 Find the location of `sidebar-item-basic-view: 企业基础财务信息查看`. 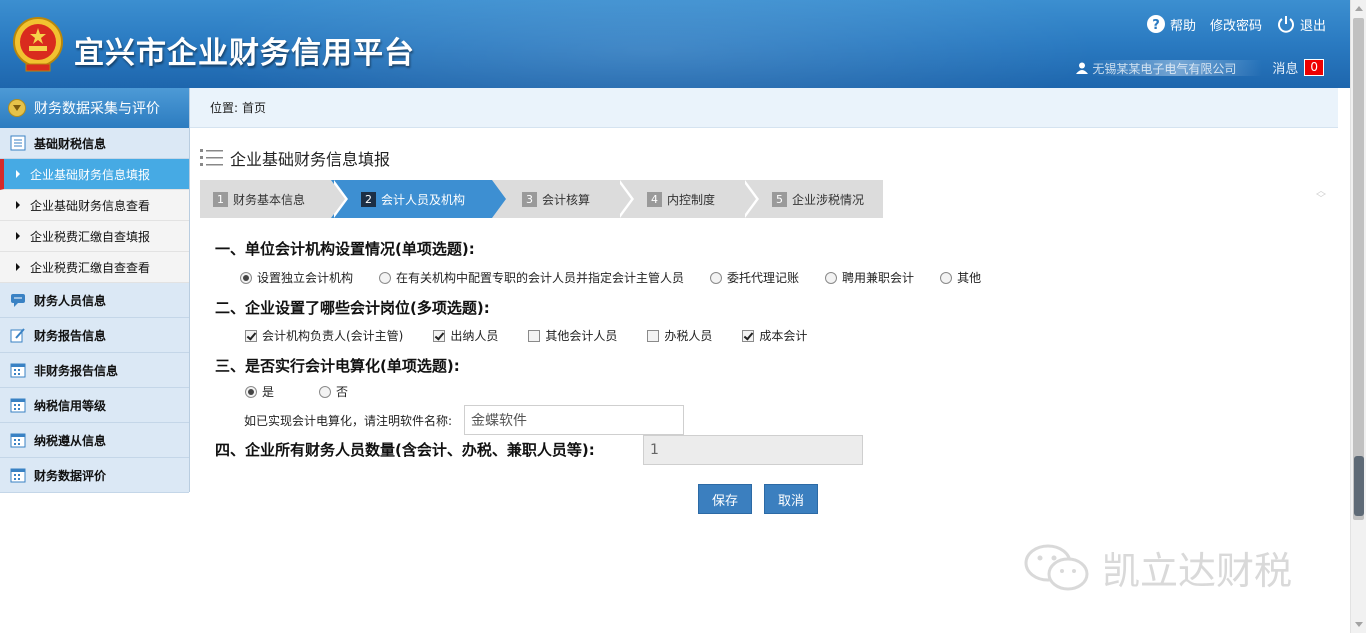

sidebar-item-basic-view: 企业基础财务信息查看 is located at coordinates (94, 205).